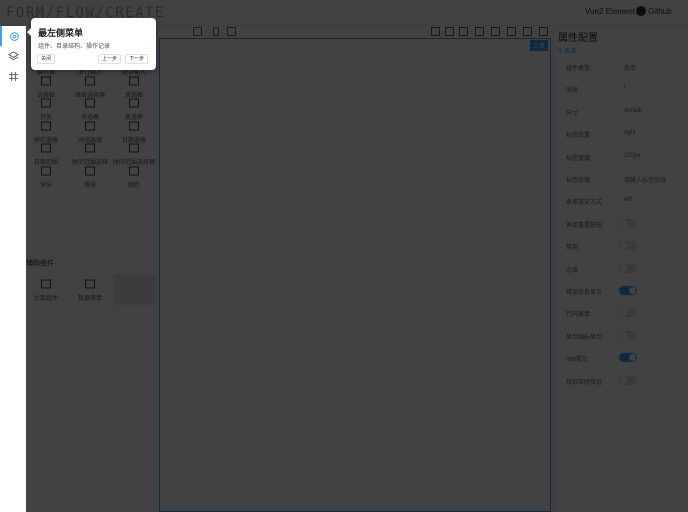  I want to click on config-row-label: 标签宽度, so click(578, 158).